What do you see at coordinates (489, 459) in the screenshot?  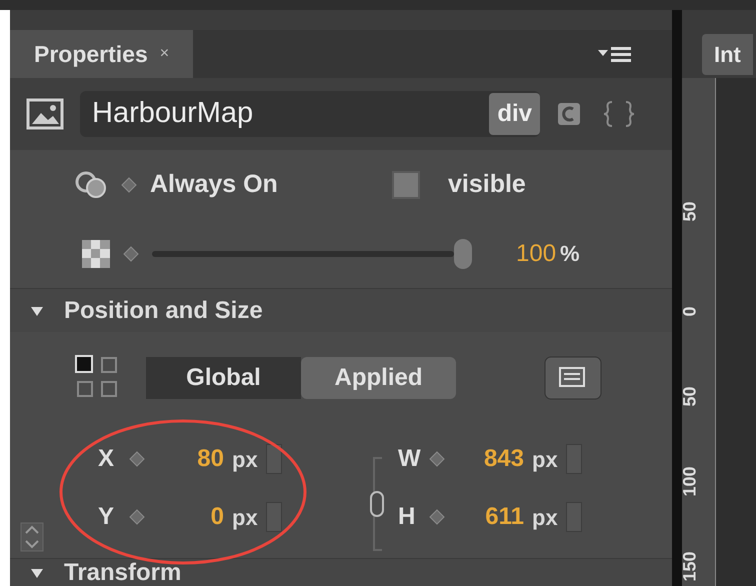 I see `value-field: 843` at bounding box center [489, 459].